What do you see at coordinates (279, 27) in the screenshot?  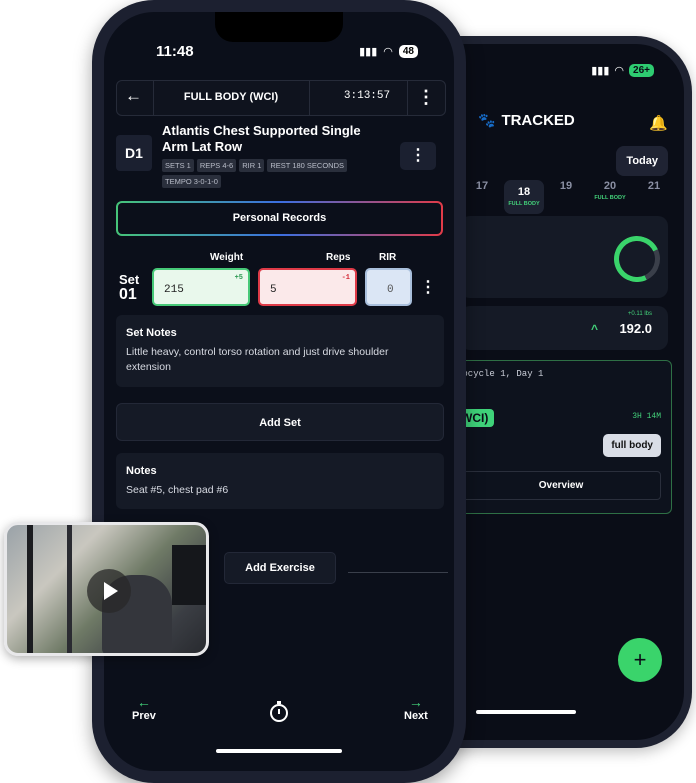 I see `dynamic-island` at bounding box center [279, 27].